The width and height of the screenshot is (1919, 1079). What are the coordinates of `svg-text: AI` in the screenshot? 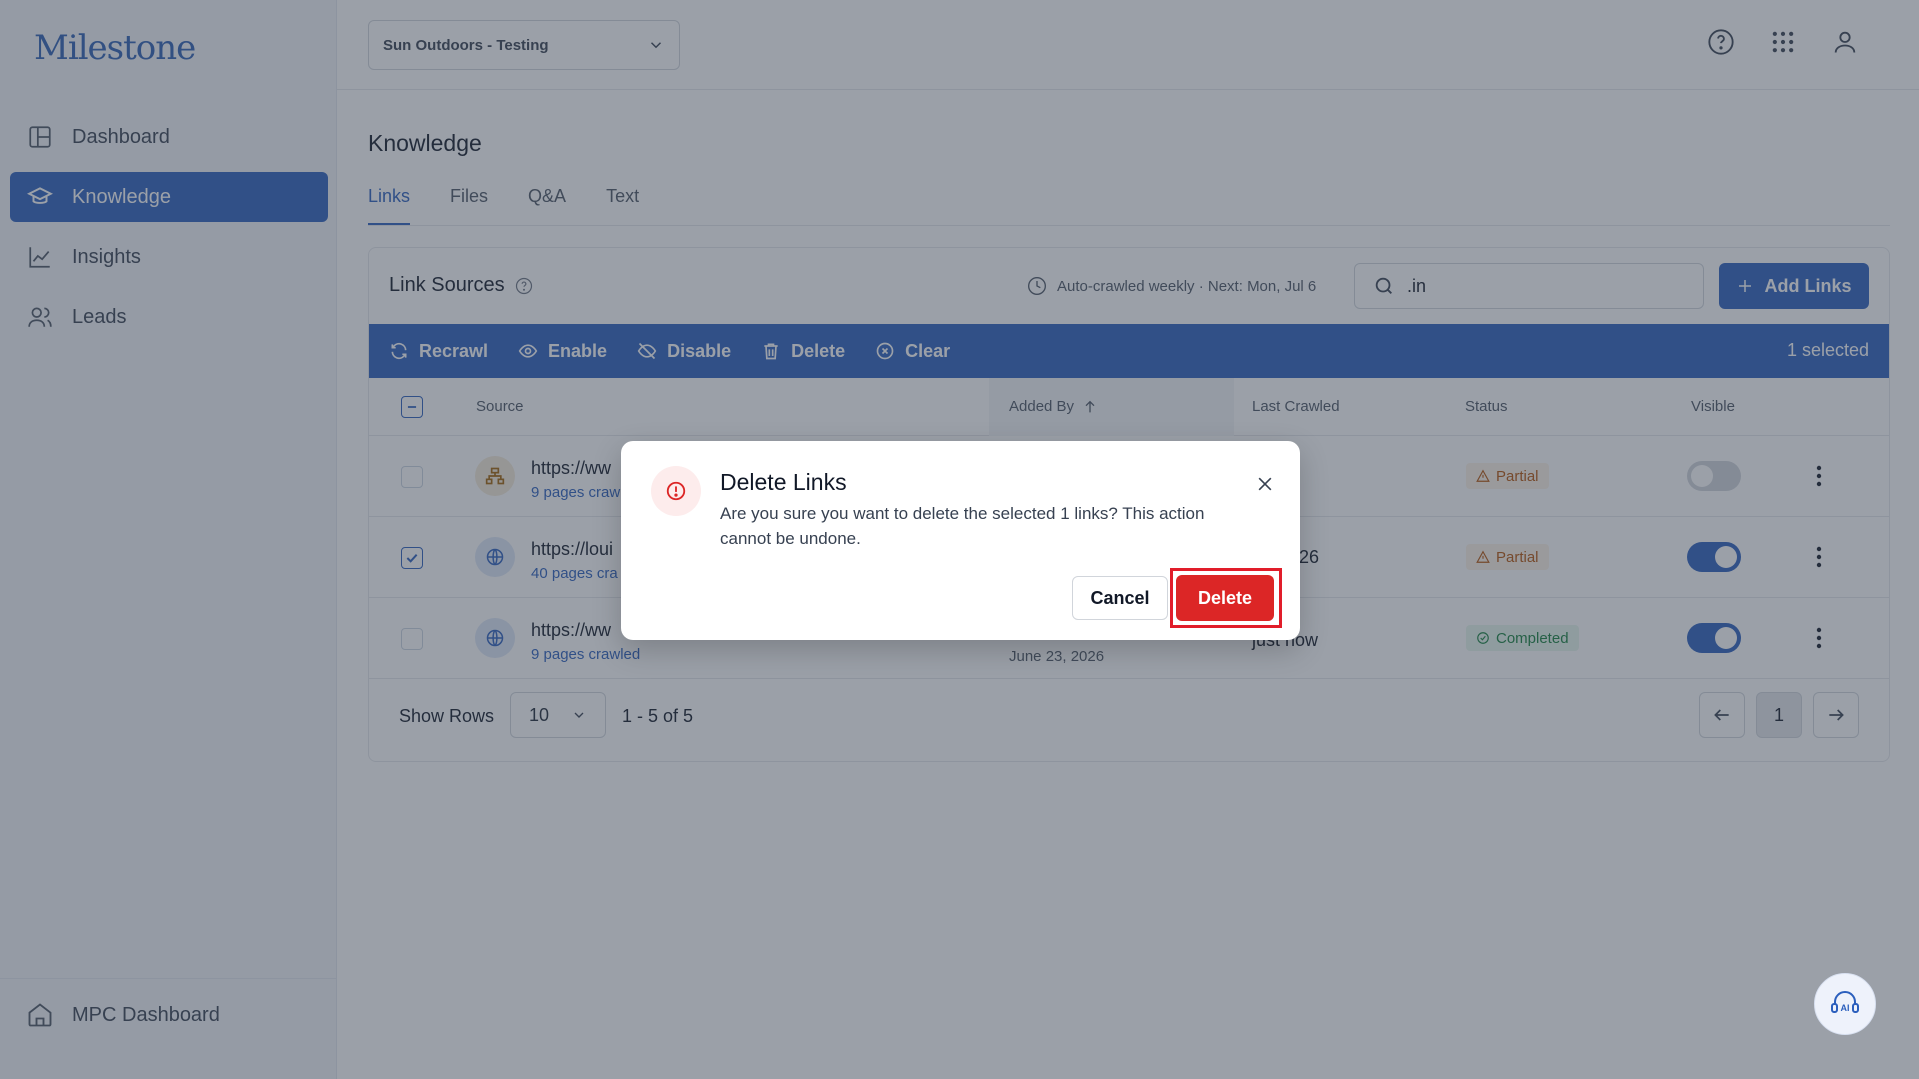 It's located at (1845, 1008).